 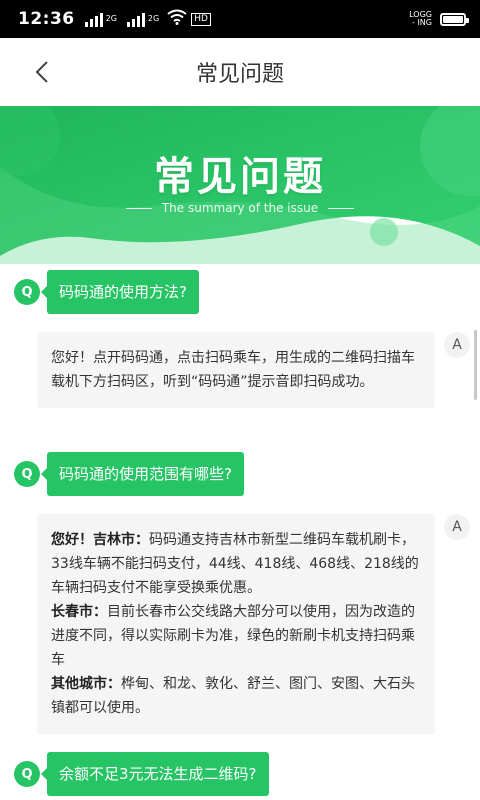 What do you see at coordinates (86, 684) in the screenshot?
I see `answer-label-other: 其他城市：` at bounding box center [86, 684].